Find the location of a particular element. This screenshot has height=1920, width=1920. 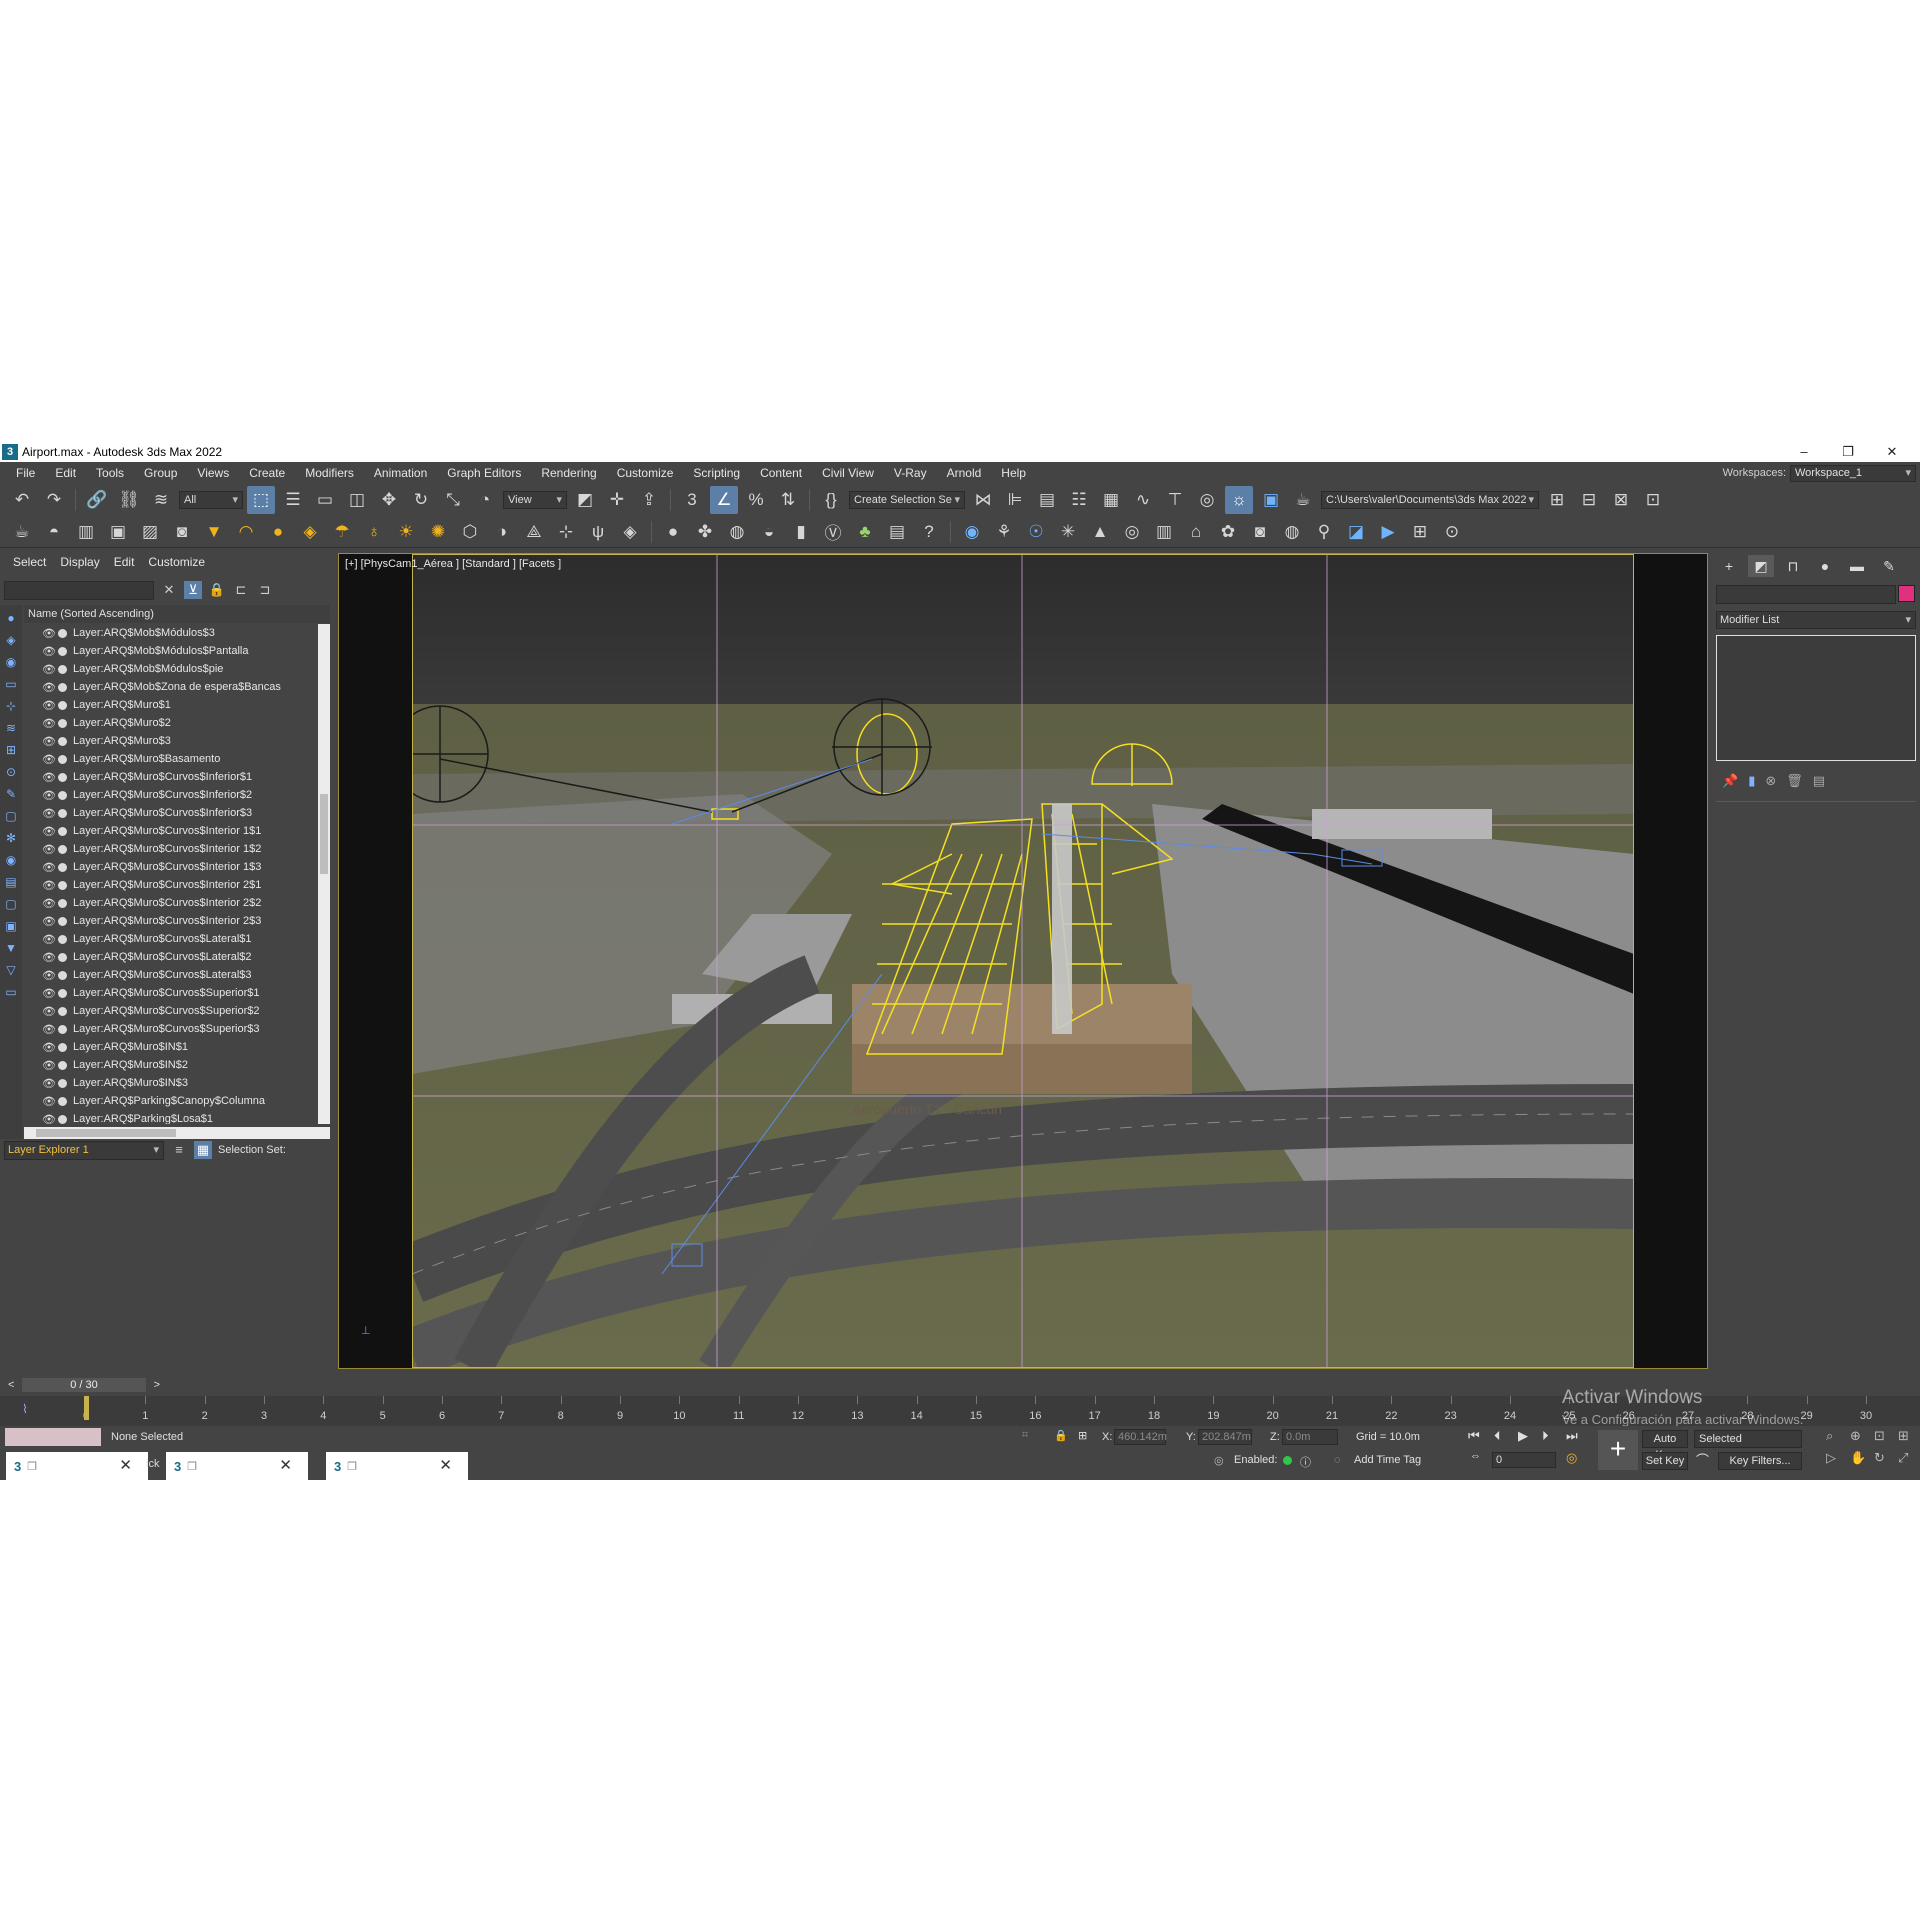

scale-icon: ⤡ is located at coordinates (453, 500).